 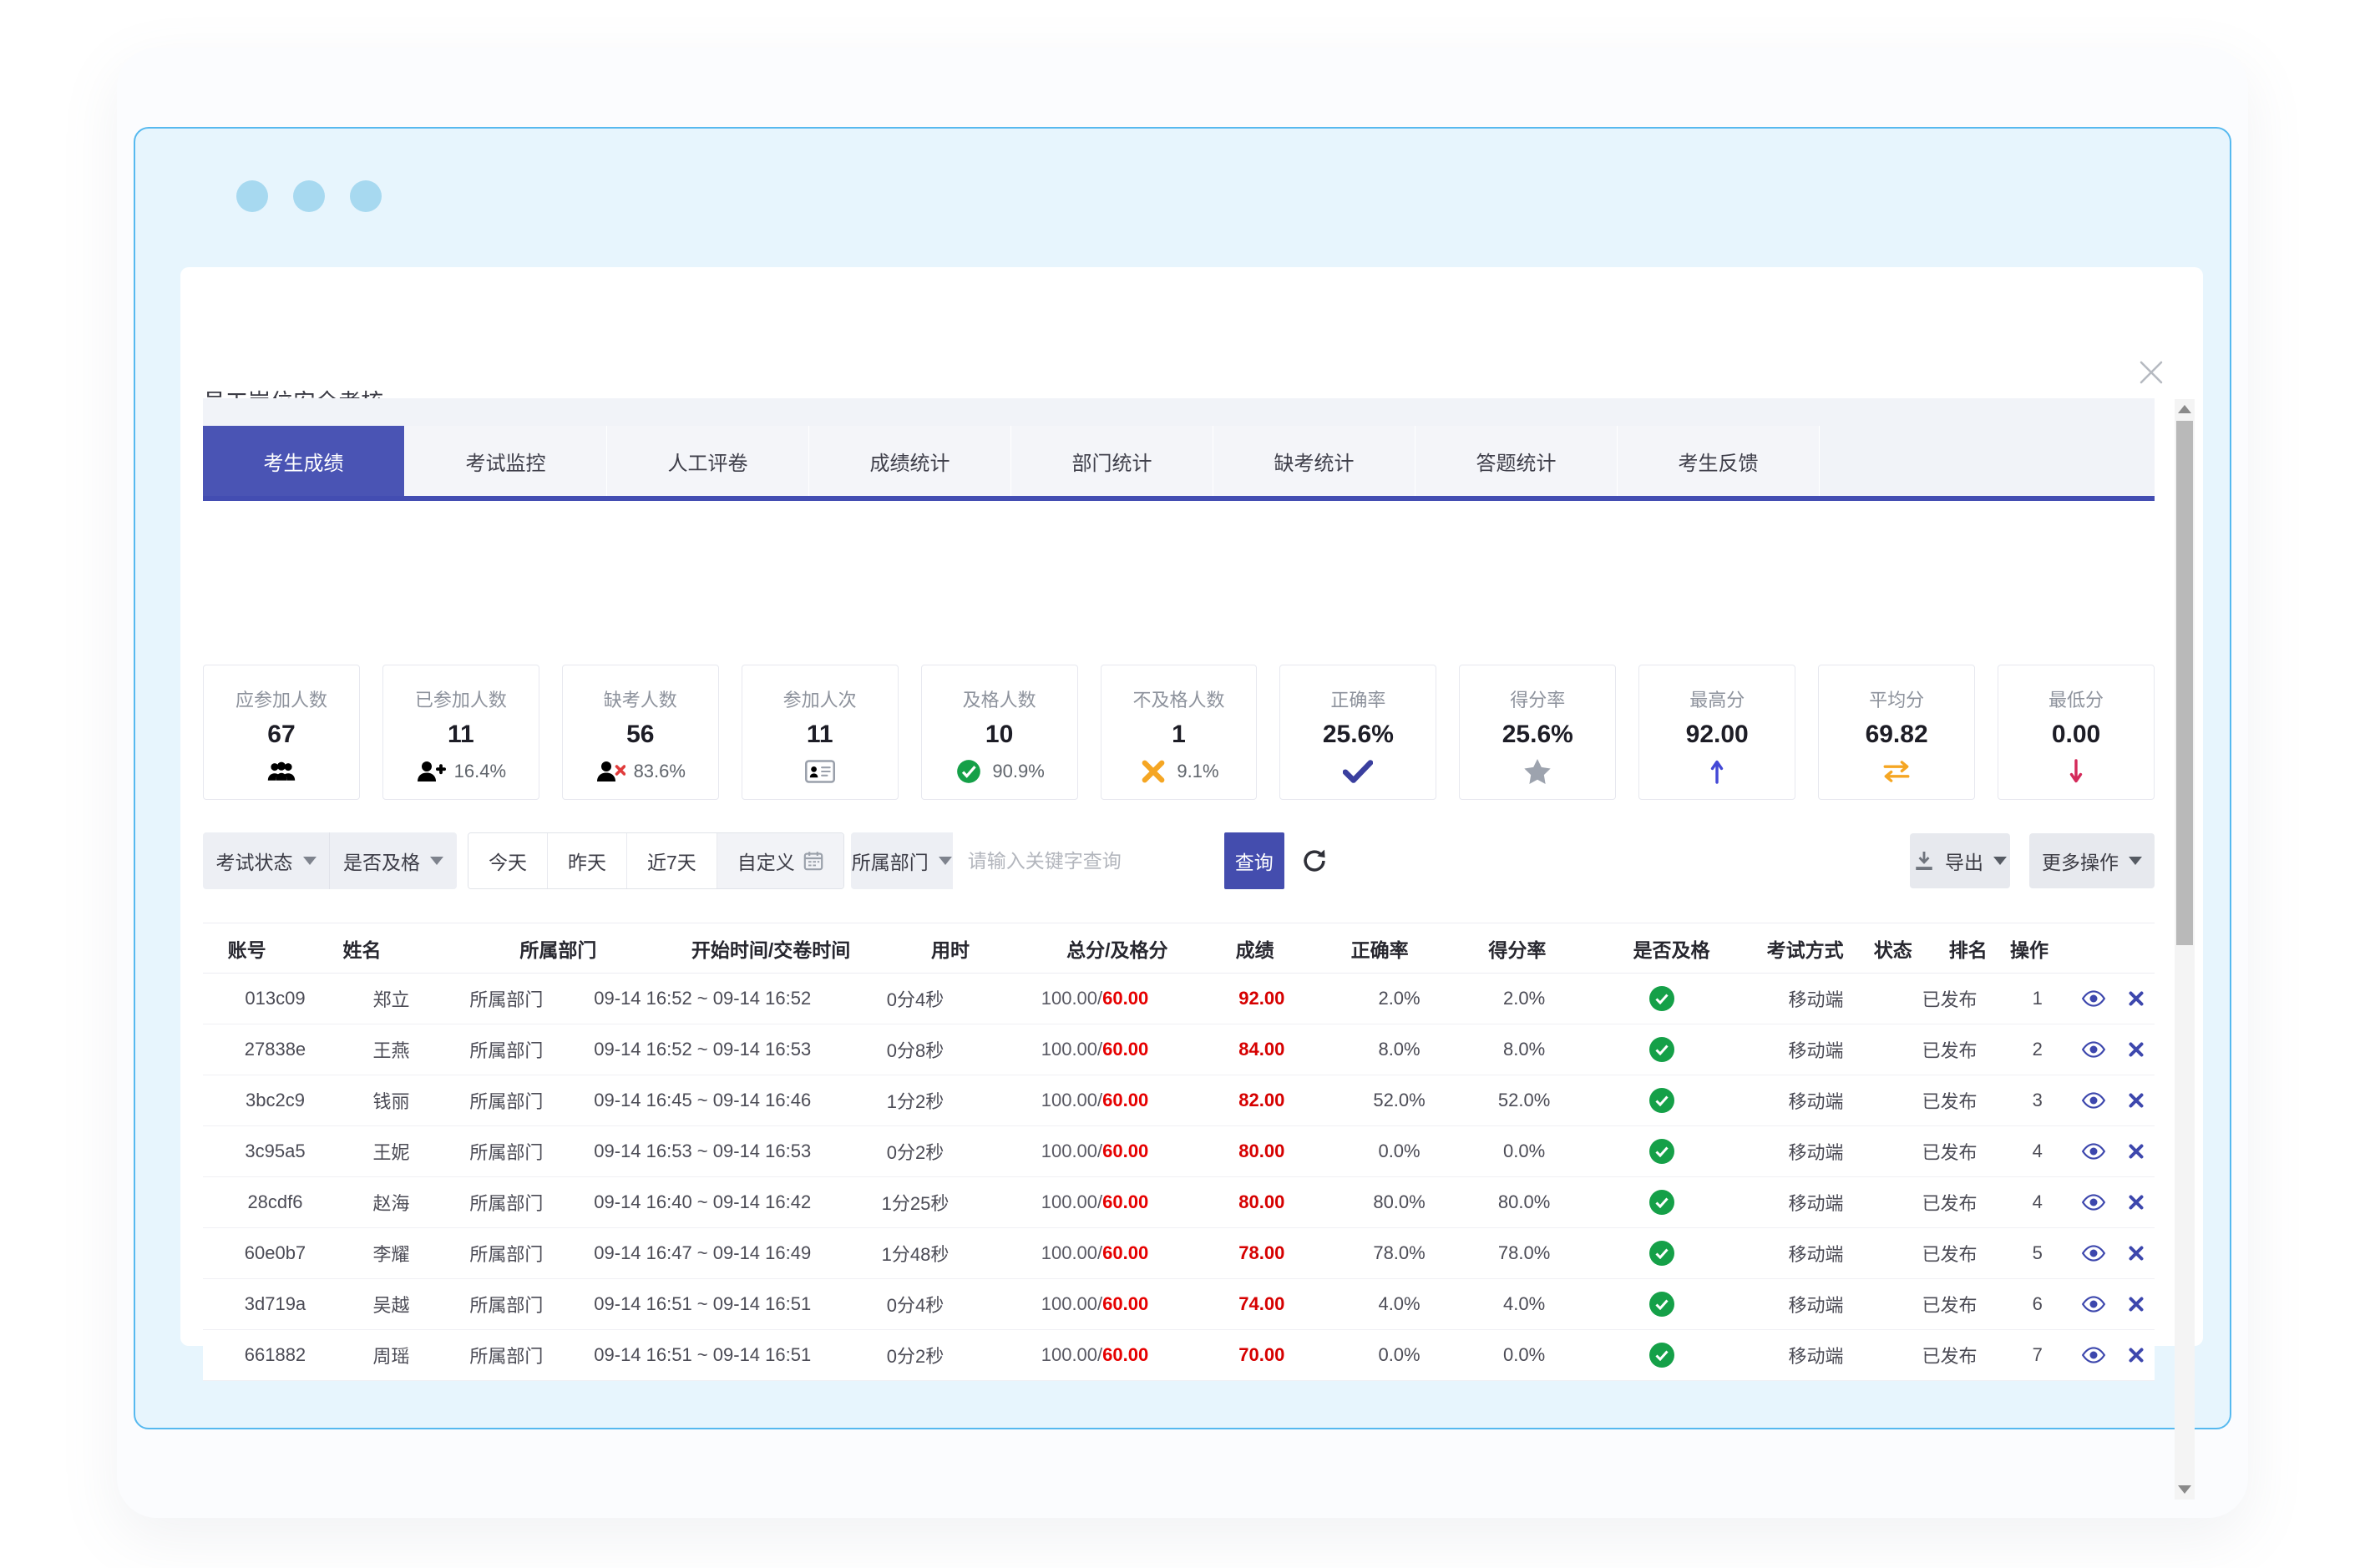 What do you see at coordinates (508, 860) in the screenshot?
I see `today-button: 今天` at bounding box center [508, 860].